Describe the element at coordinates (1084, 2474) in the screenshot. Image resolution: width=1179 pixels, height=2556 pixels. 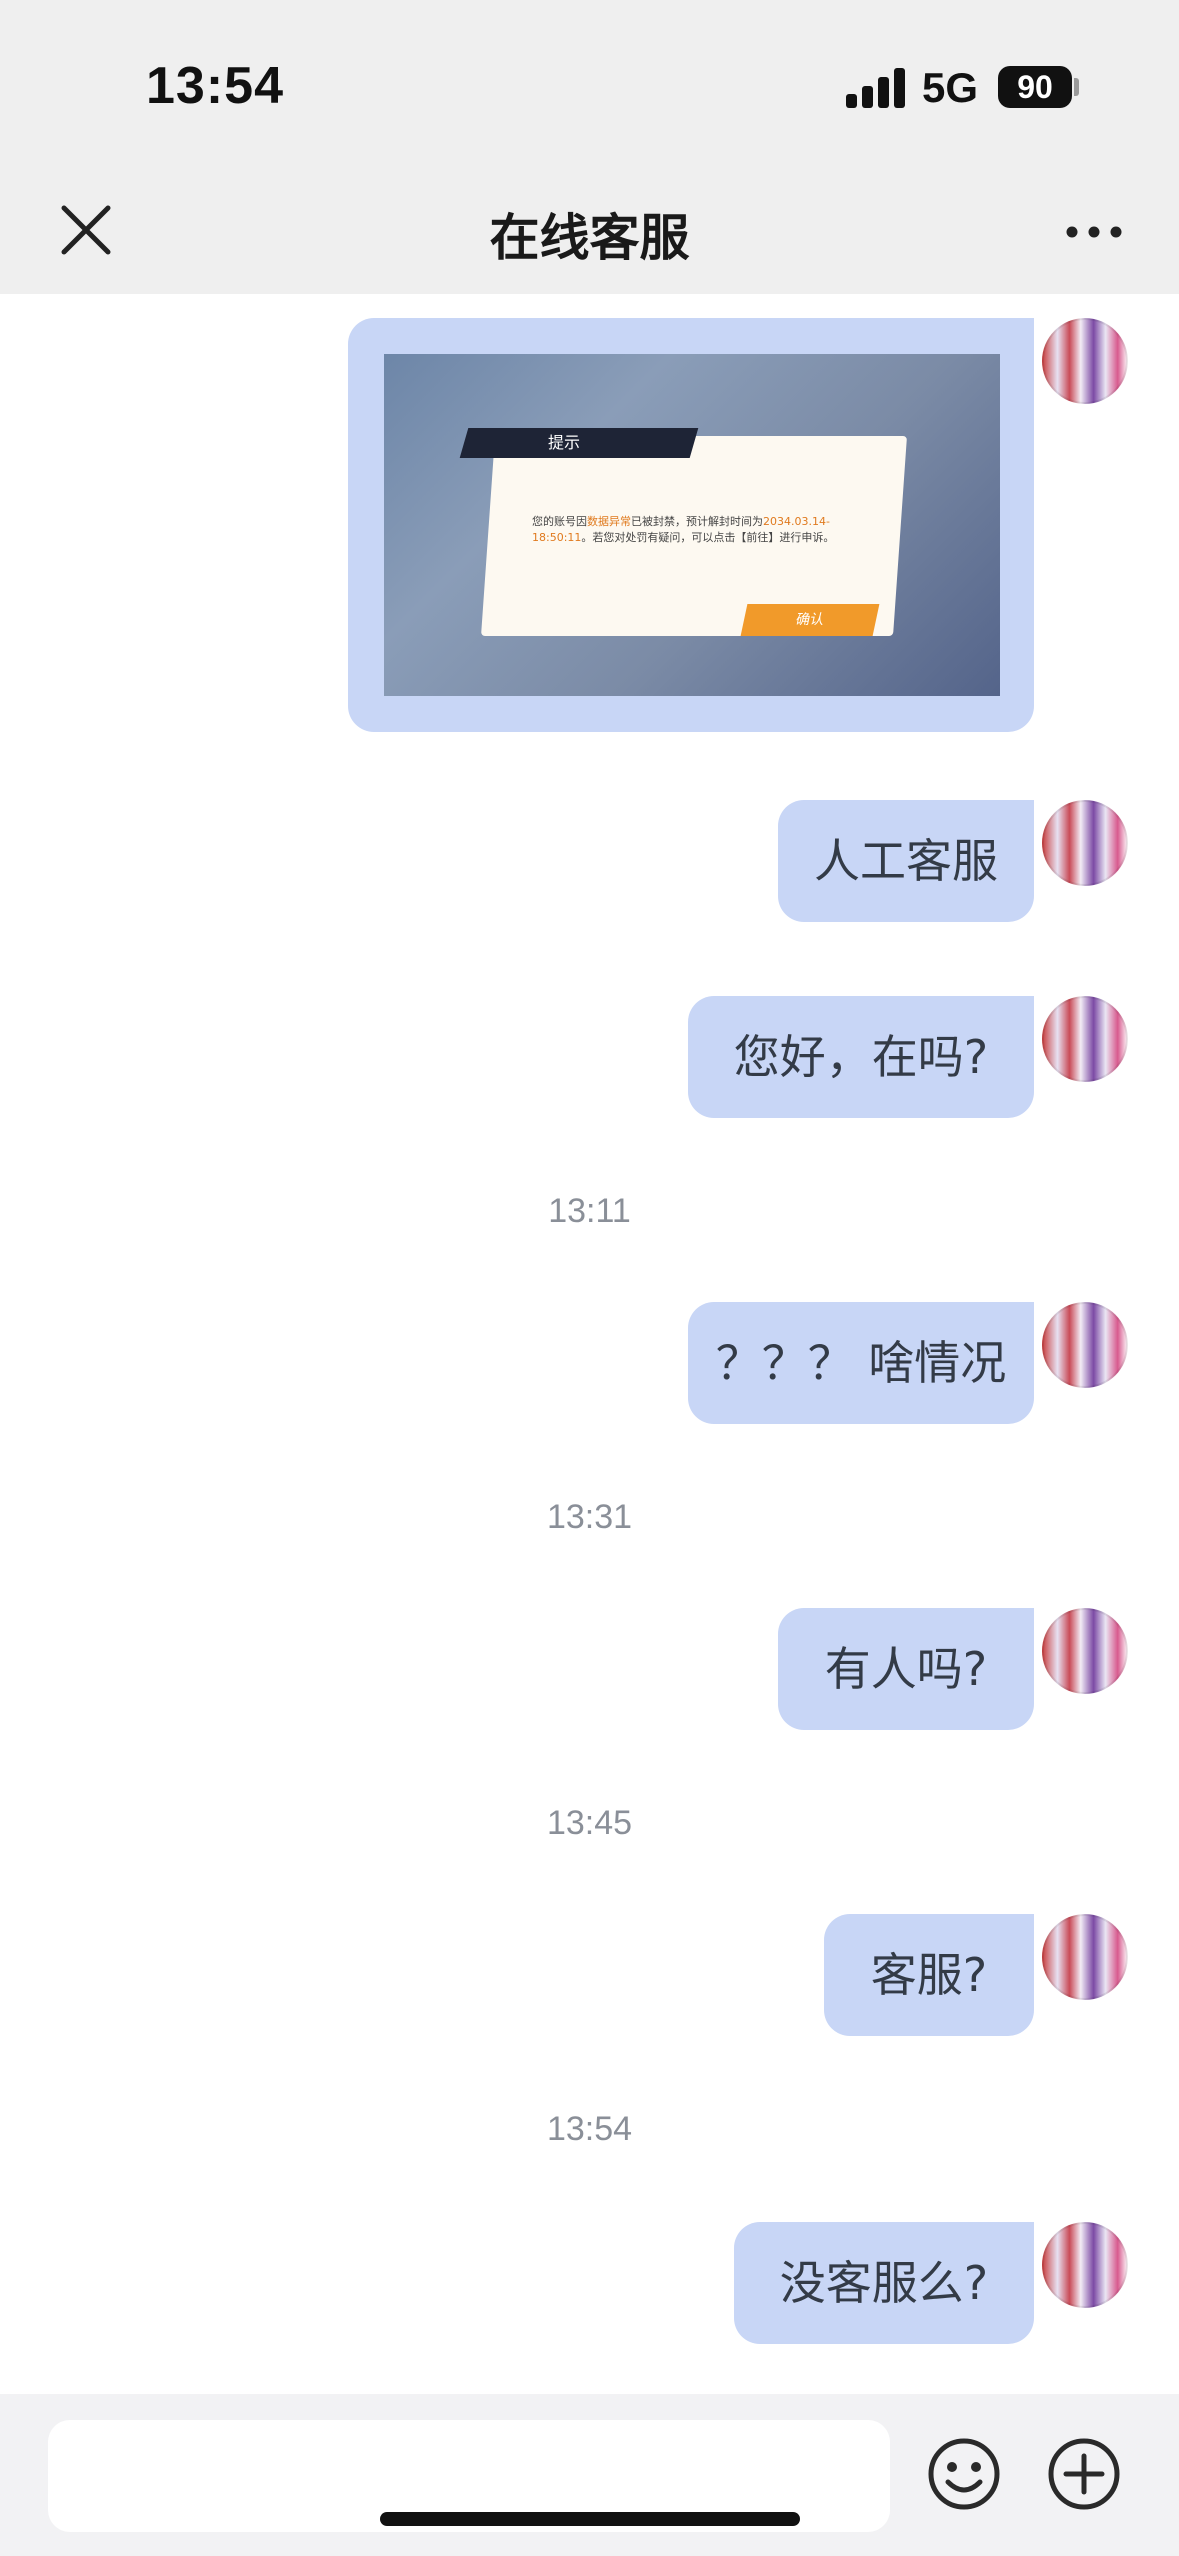
I see `plus-icon` at that location.